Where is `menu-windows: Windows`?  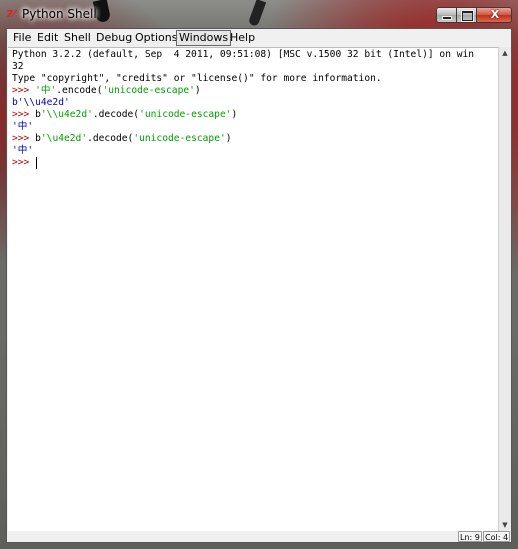 menu-windows: Windows is located at coordinates (204, 38).